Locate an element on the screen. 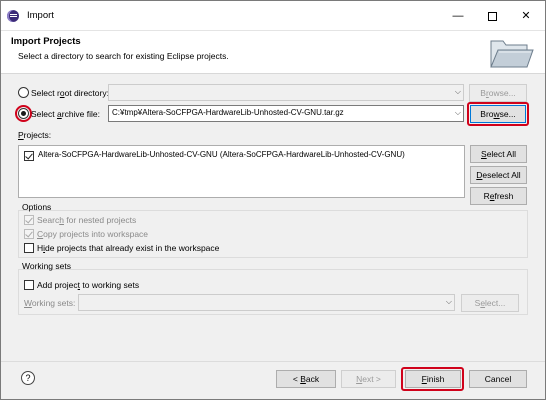 The width and height of the screenshot is (546, 400). add-working-sets-label: Add project to working sets is located at coordinates (88, 285).